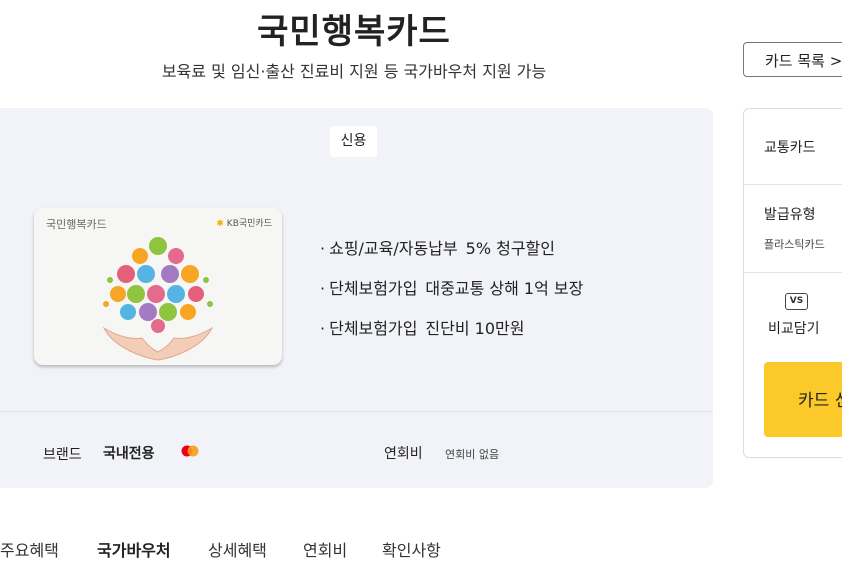 The width and height of the screenshot is (842, 578). I want to click on tab-main-benefits: 주요혜택, so click(29, 549).